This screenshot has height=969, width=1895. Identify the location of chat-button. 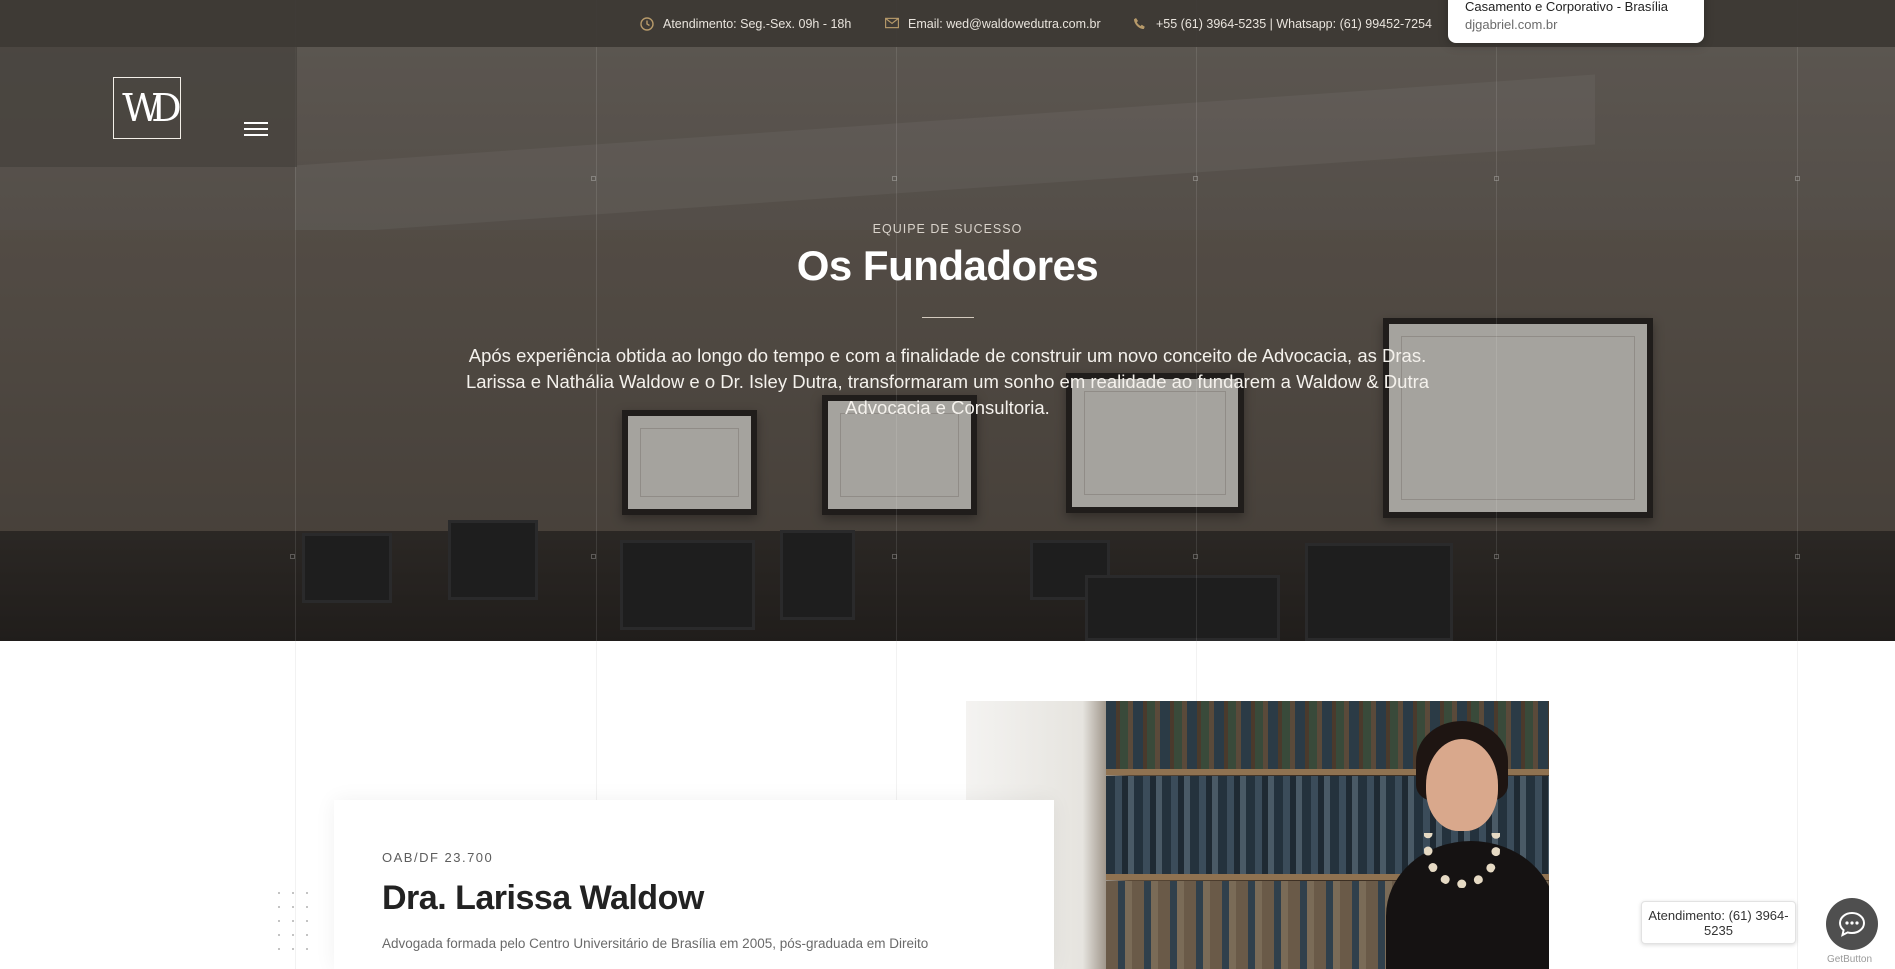
(1852, 924).